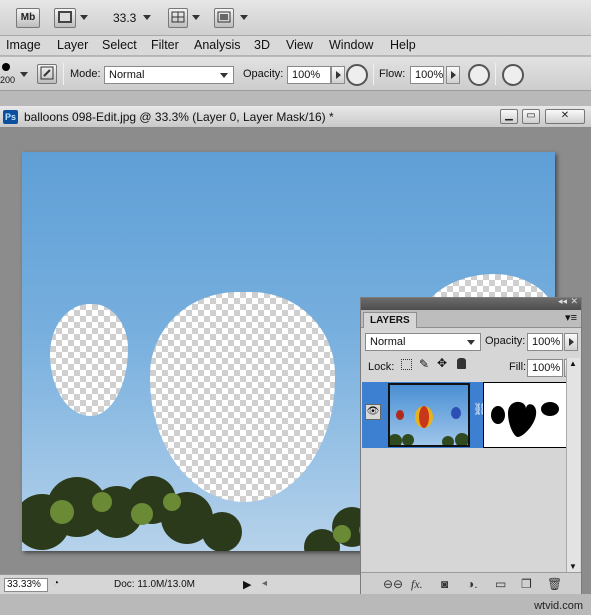  I want to click on menu-help: Help, so click(403, 45).